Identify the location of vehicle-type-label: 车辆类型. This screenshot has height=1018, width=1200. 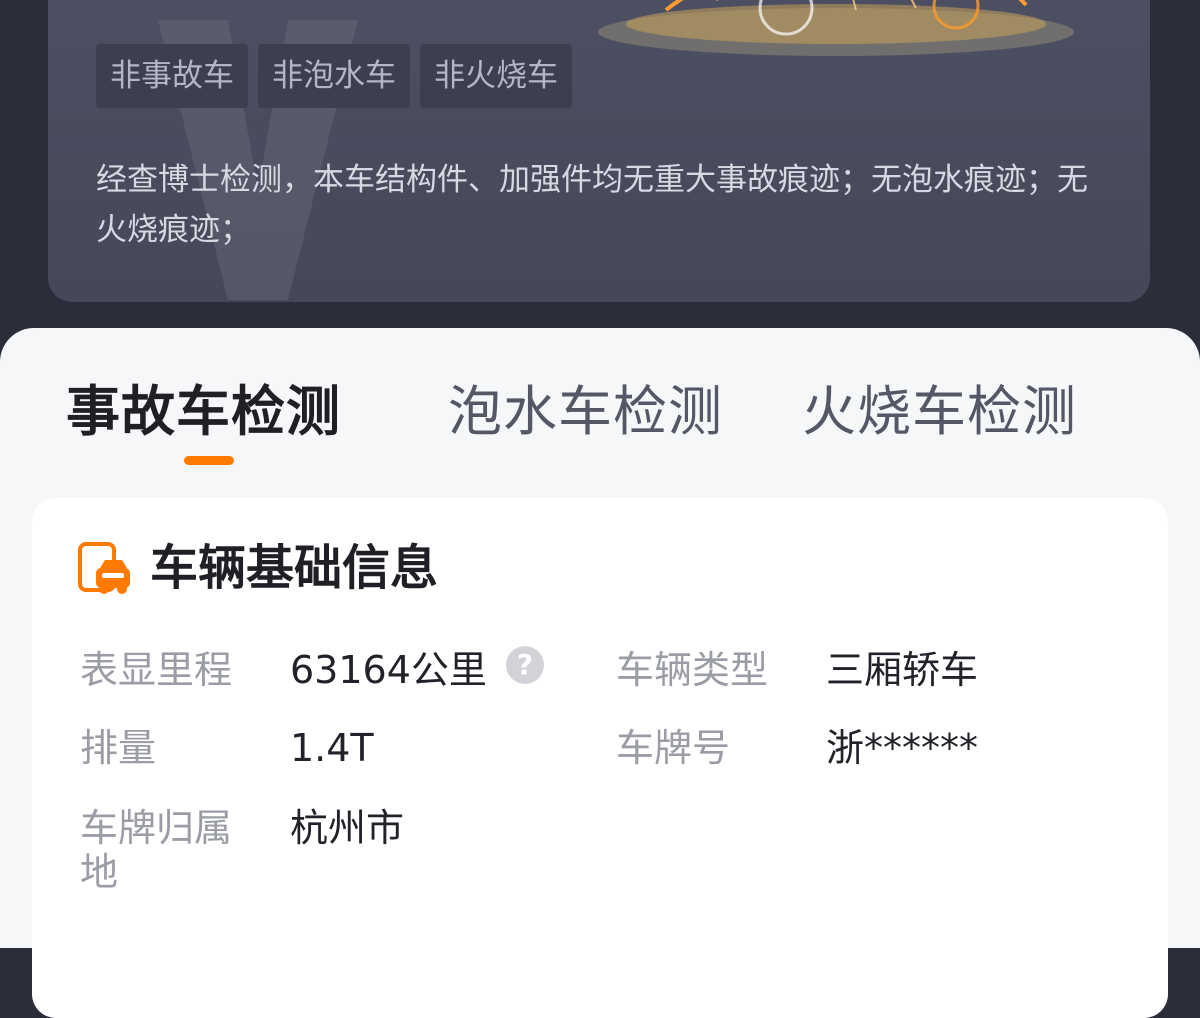
(692, 670).